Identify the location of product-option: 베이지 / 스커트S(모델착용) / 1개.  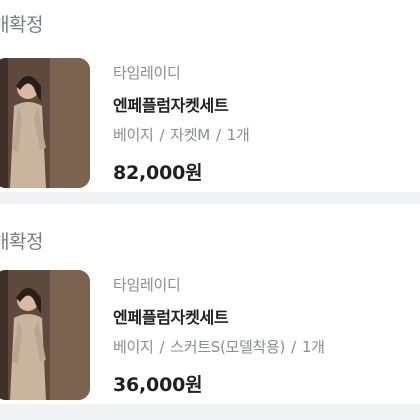
(219, 346).